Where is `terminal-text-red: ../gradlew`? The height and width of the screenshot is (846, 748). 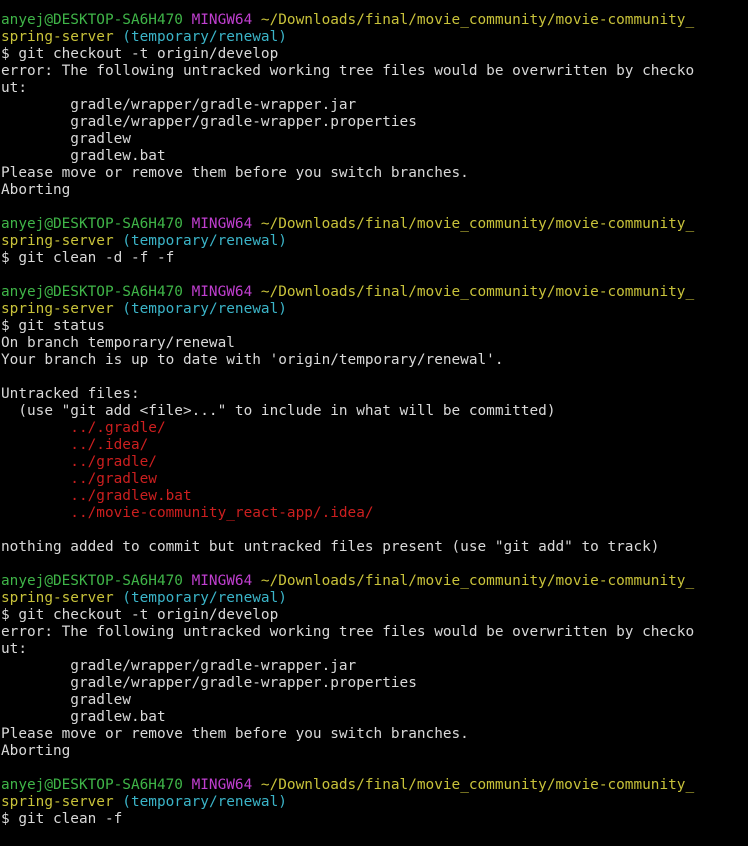
terminal-text-red: ../gradlew is located at coordinates (79, 479).